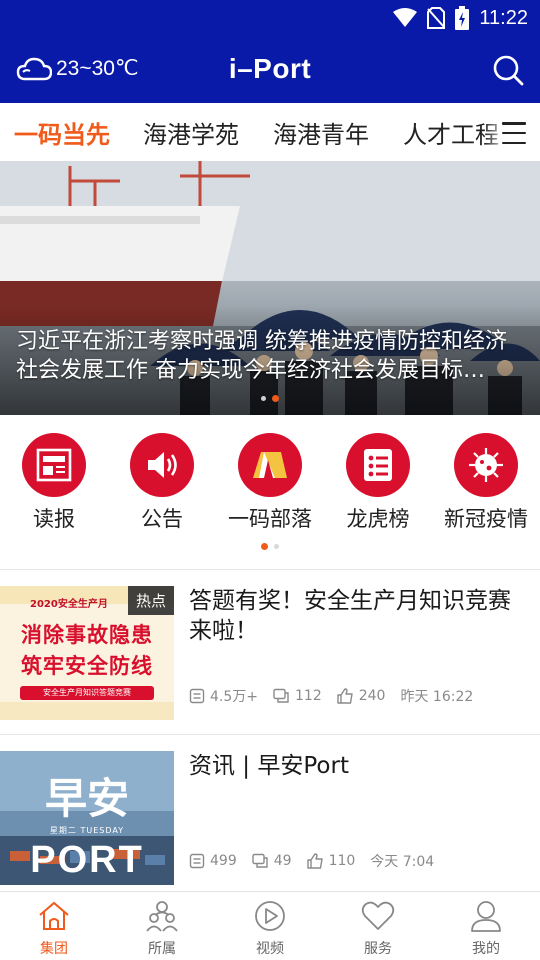 This screenshot has height=960, width=540. What do you see at coordinates (486, 465) in the screenshot?
I see `virus-icon` at bounding box center [486, 465].